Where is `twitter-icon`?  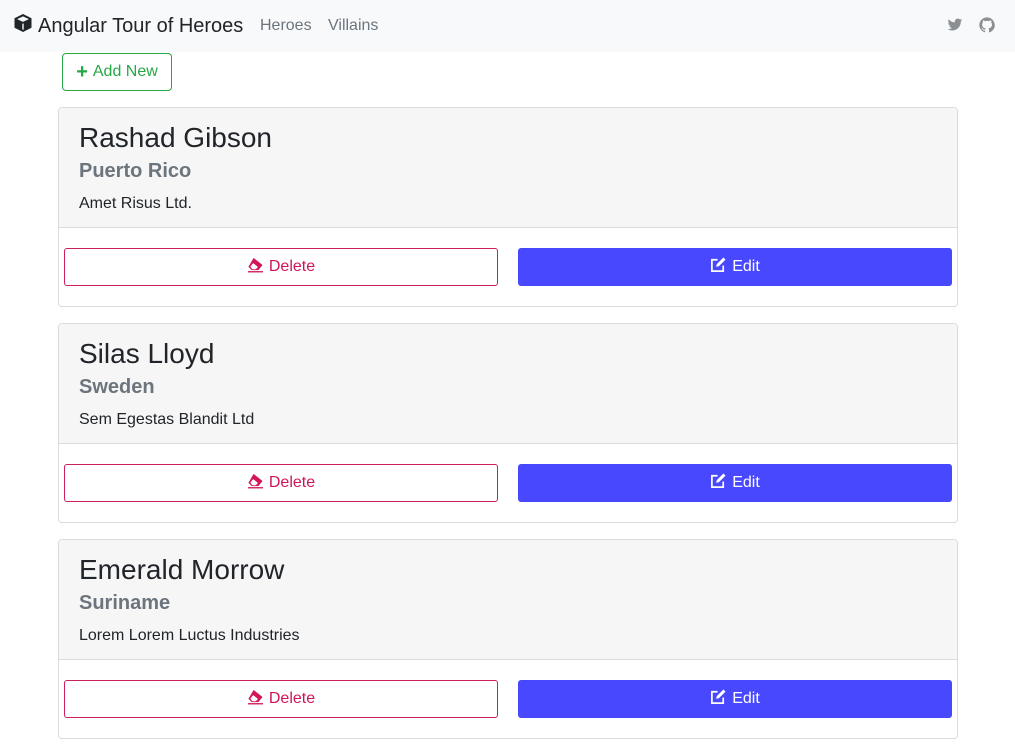 twitter-icon is located at coordinates (955, 25).